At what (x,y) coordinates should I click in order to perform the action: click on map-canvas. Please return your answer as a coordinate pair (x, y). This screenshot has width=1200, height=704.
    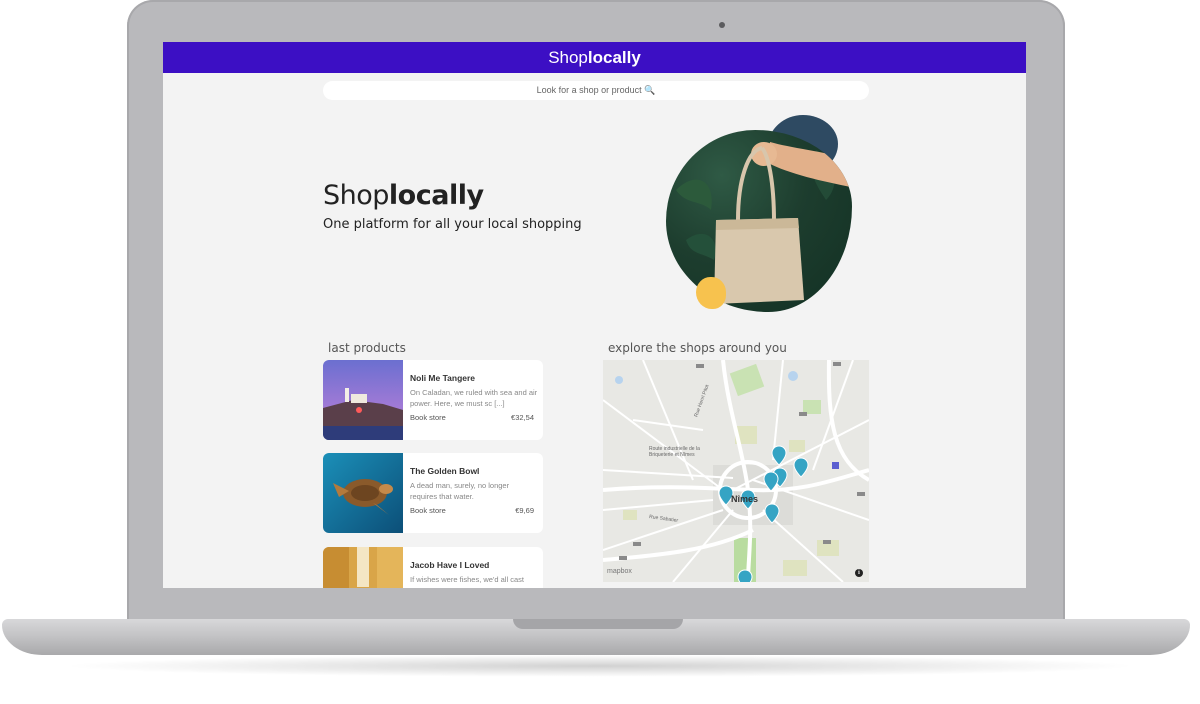
    Looking at the image, I should click on (736, 471).